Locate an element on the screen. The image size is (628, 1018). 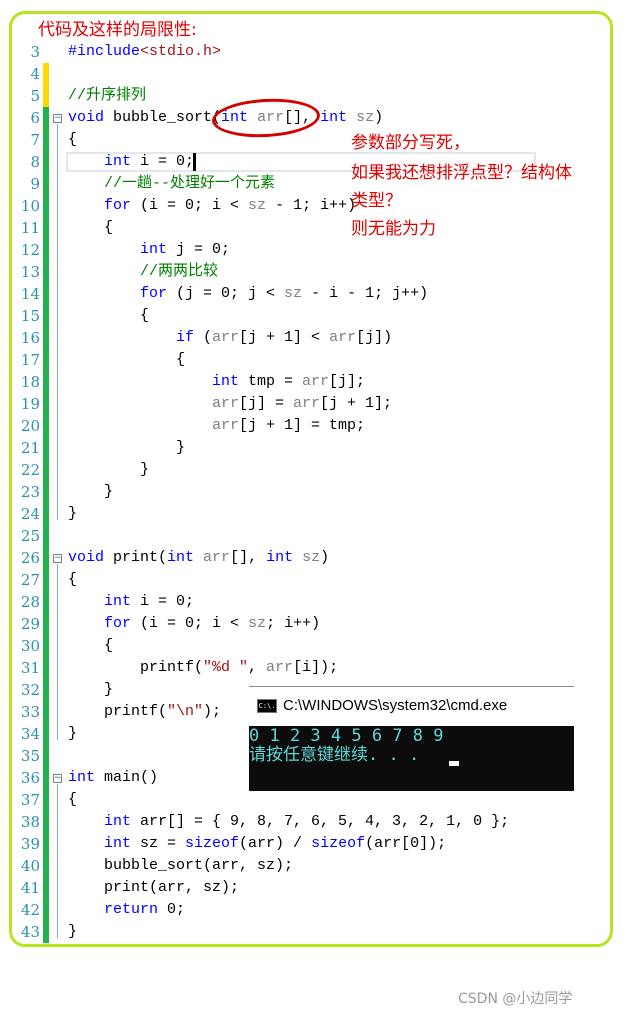
line-number: 21 is located at coordinates (30, 448).